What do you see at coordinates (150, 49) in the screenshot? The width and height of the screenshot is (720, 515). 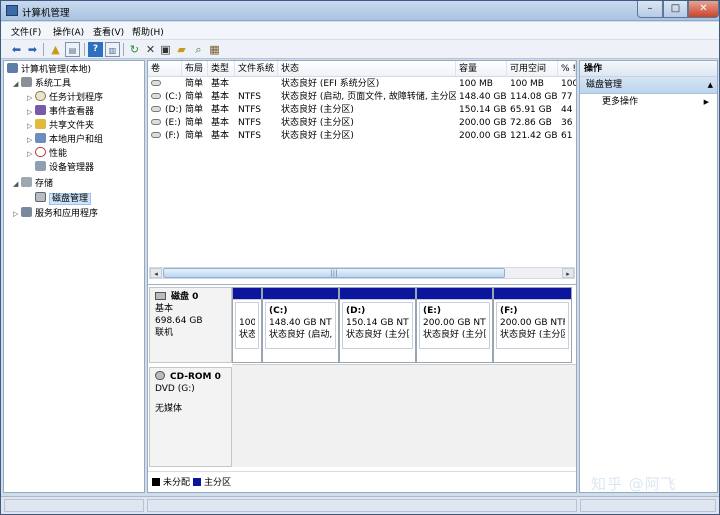 I see `delete-icon: ✕` at bounding box center [150, 49].